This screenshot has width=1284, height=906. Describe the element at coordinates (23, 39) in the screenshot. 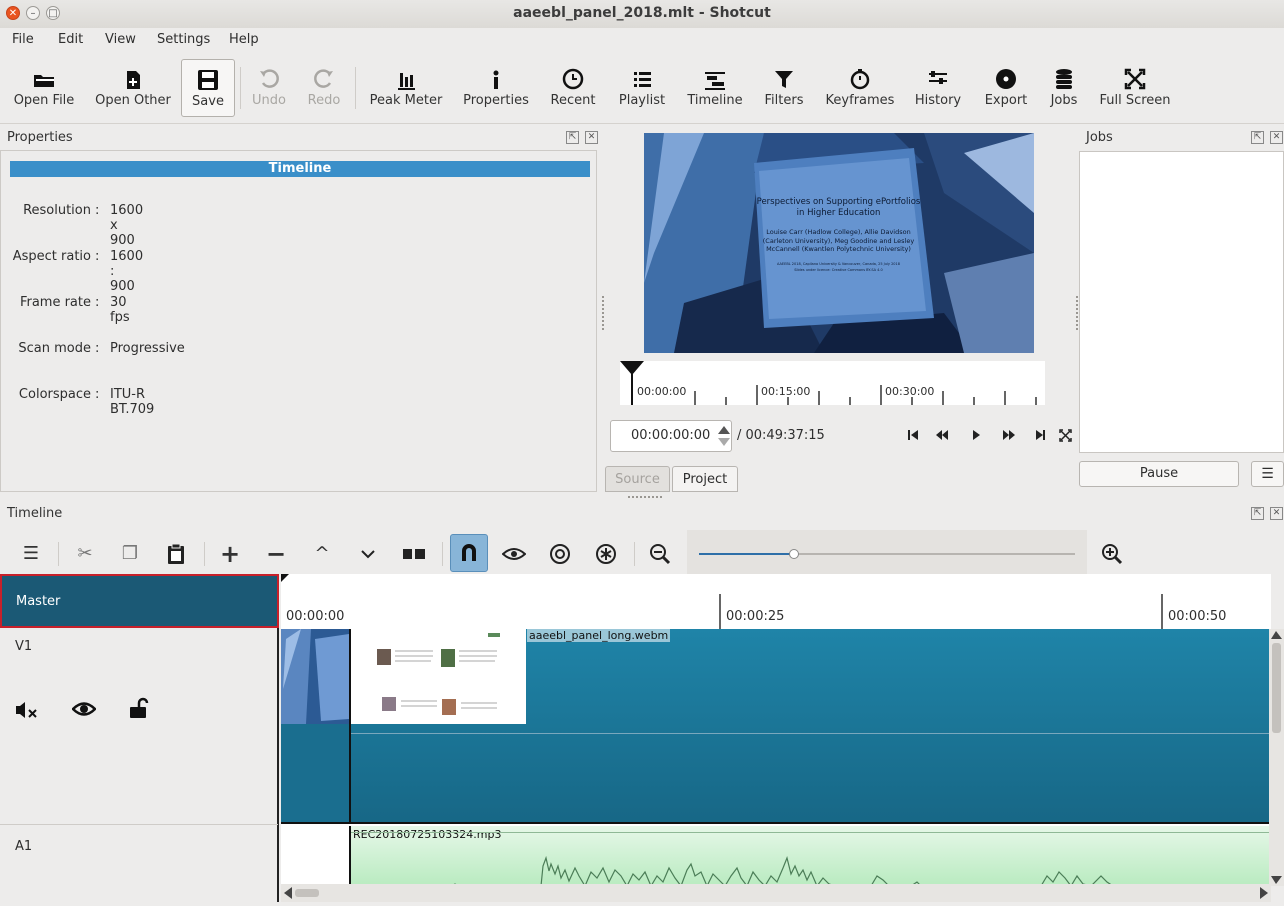

I see `menu-file: File` at that location.